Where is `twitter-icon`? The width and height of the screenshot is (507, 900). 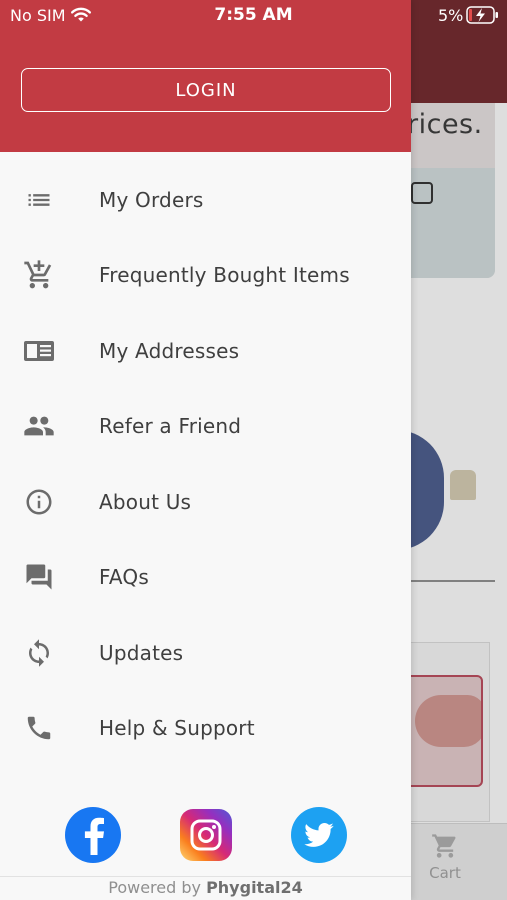
twitter-icon is located at coordinates (319, 835).